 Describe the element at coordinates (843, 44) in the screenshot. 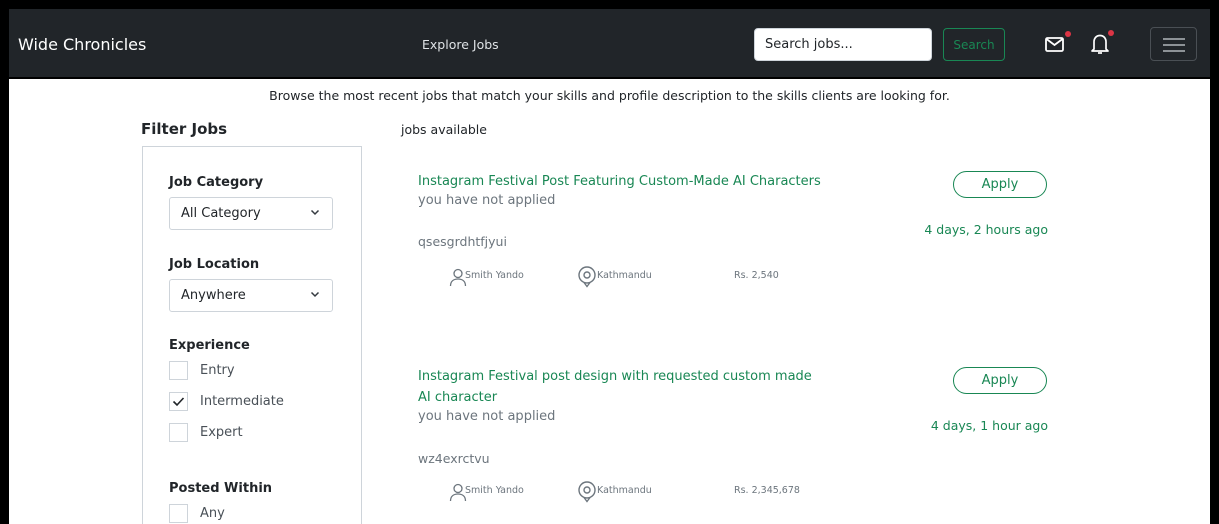

I see `search-input` at that location.